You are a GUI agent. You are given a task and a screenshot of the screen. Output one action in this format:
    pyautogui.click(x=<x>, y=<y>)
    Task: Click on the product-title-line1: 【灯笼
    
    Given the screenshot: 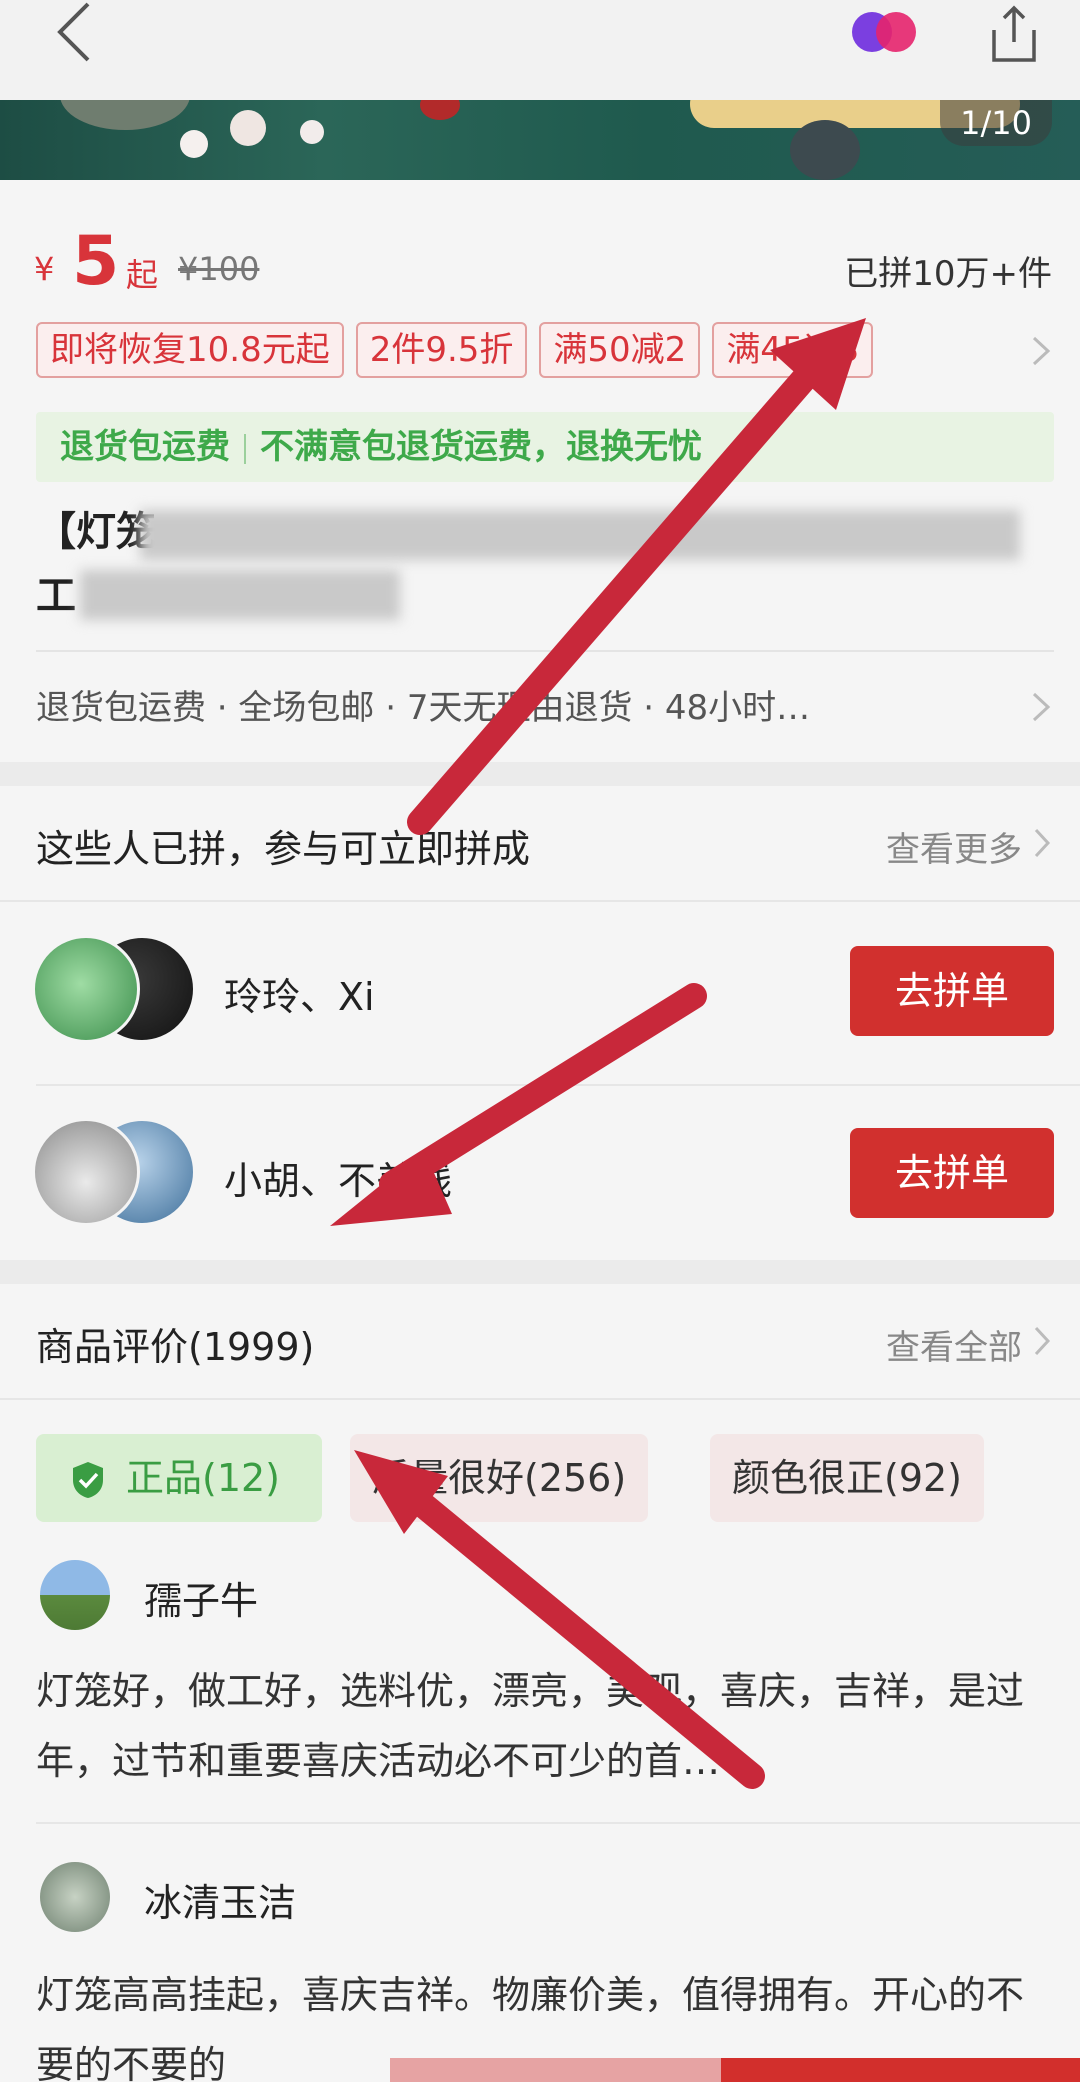 What is the action you would take?
    pyautogui.click(x=96, y=532)
    